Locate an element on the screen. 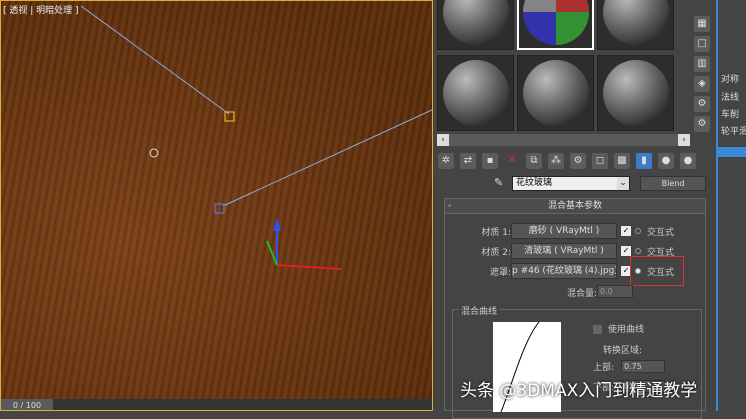  go-to-parent-icon: ● is located at coordinates (666, 161).